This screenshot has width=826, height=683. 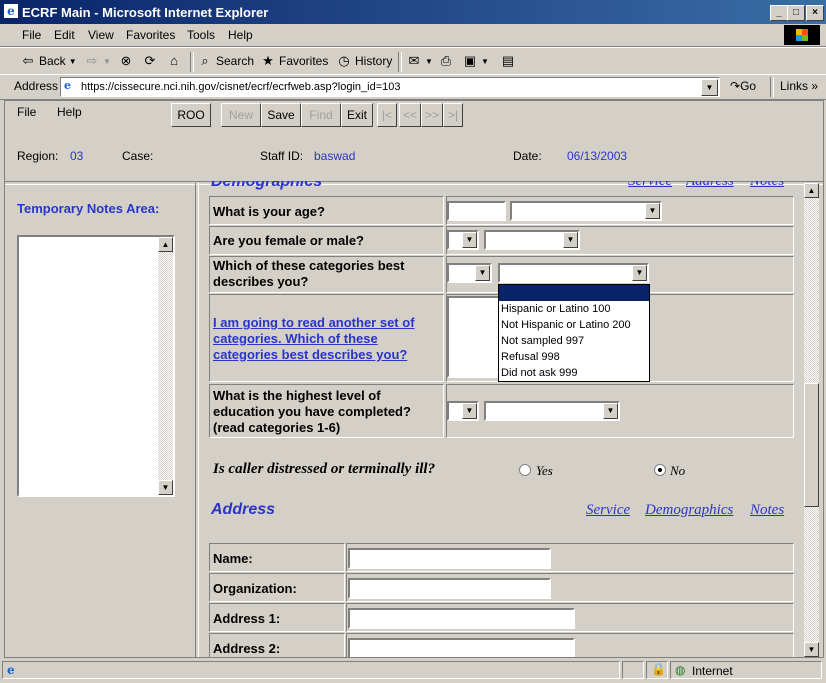 I want to click on menu-edit: Edit, so click(x=64, y=35).